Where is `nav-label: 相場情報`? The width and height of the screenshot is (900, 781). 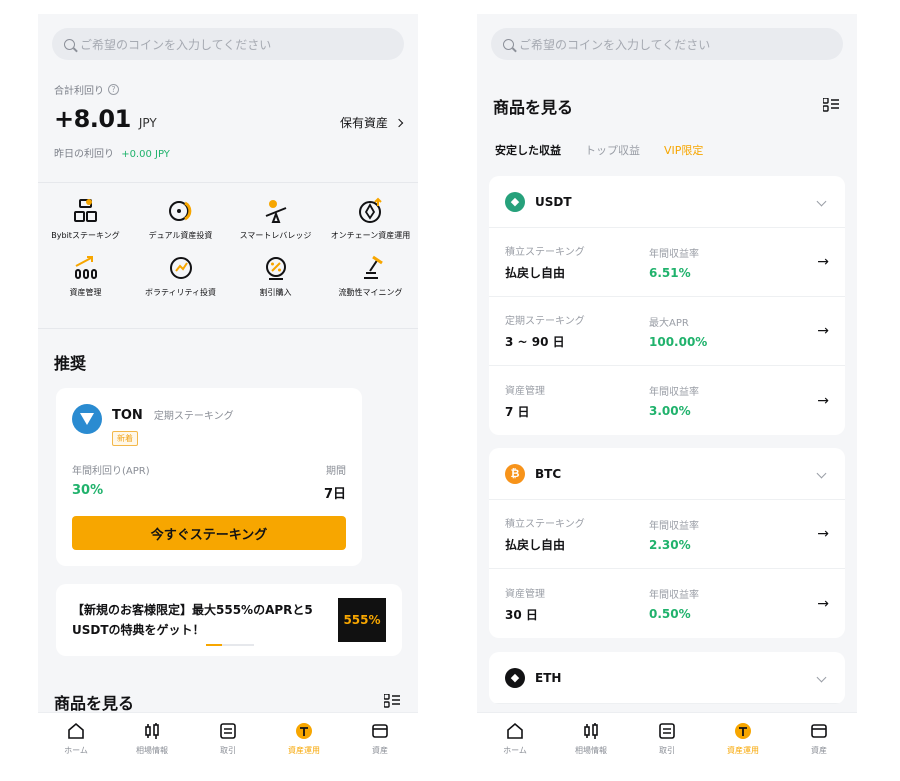
nav-label: 相場情報 is located at coordinates (152, 750).